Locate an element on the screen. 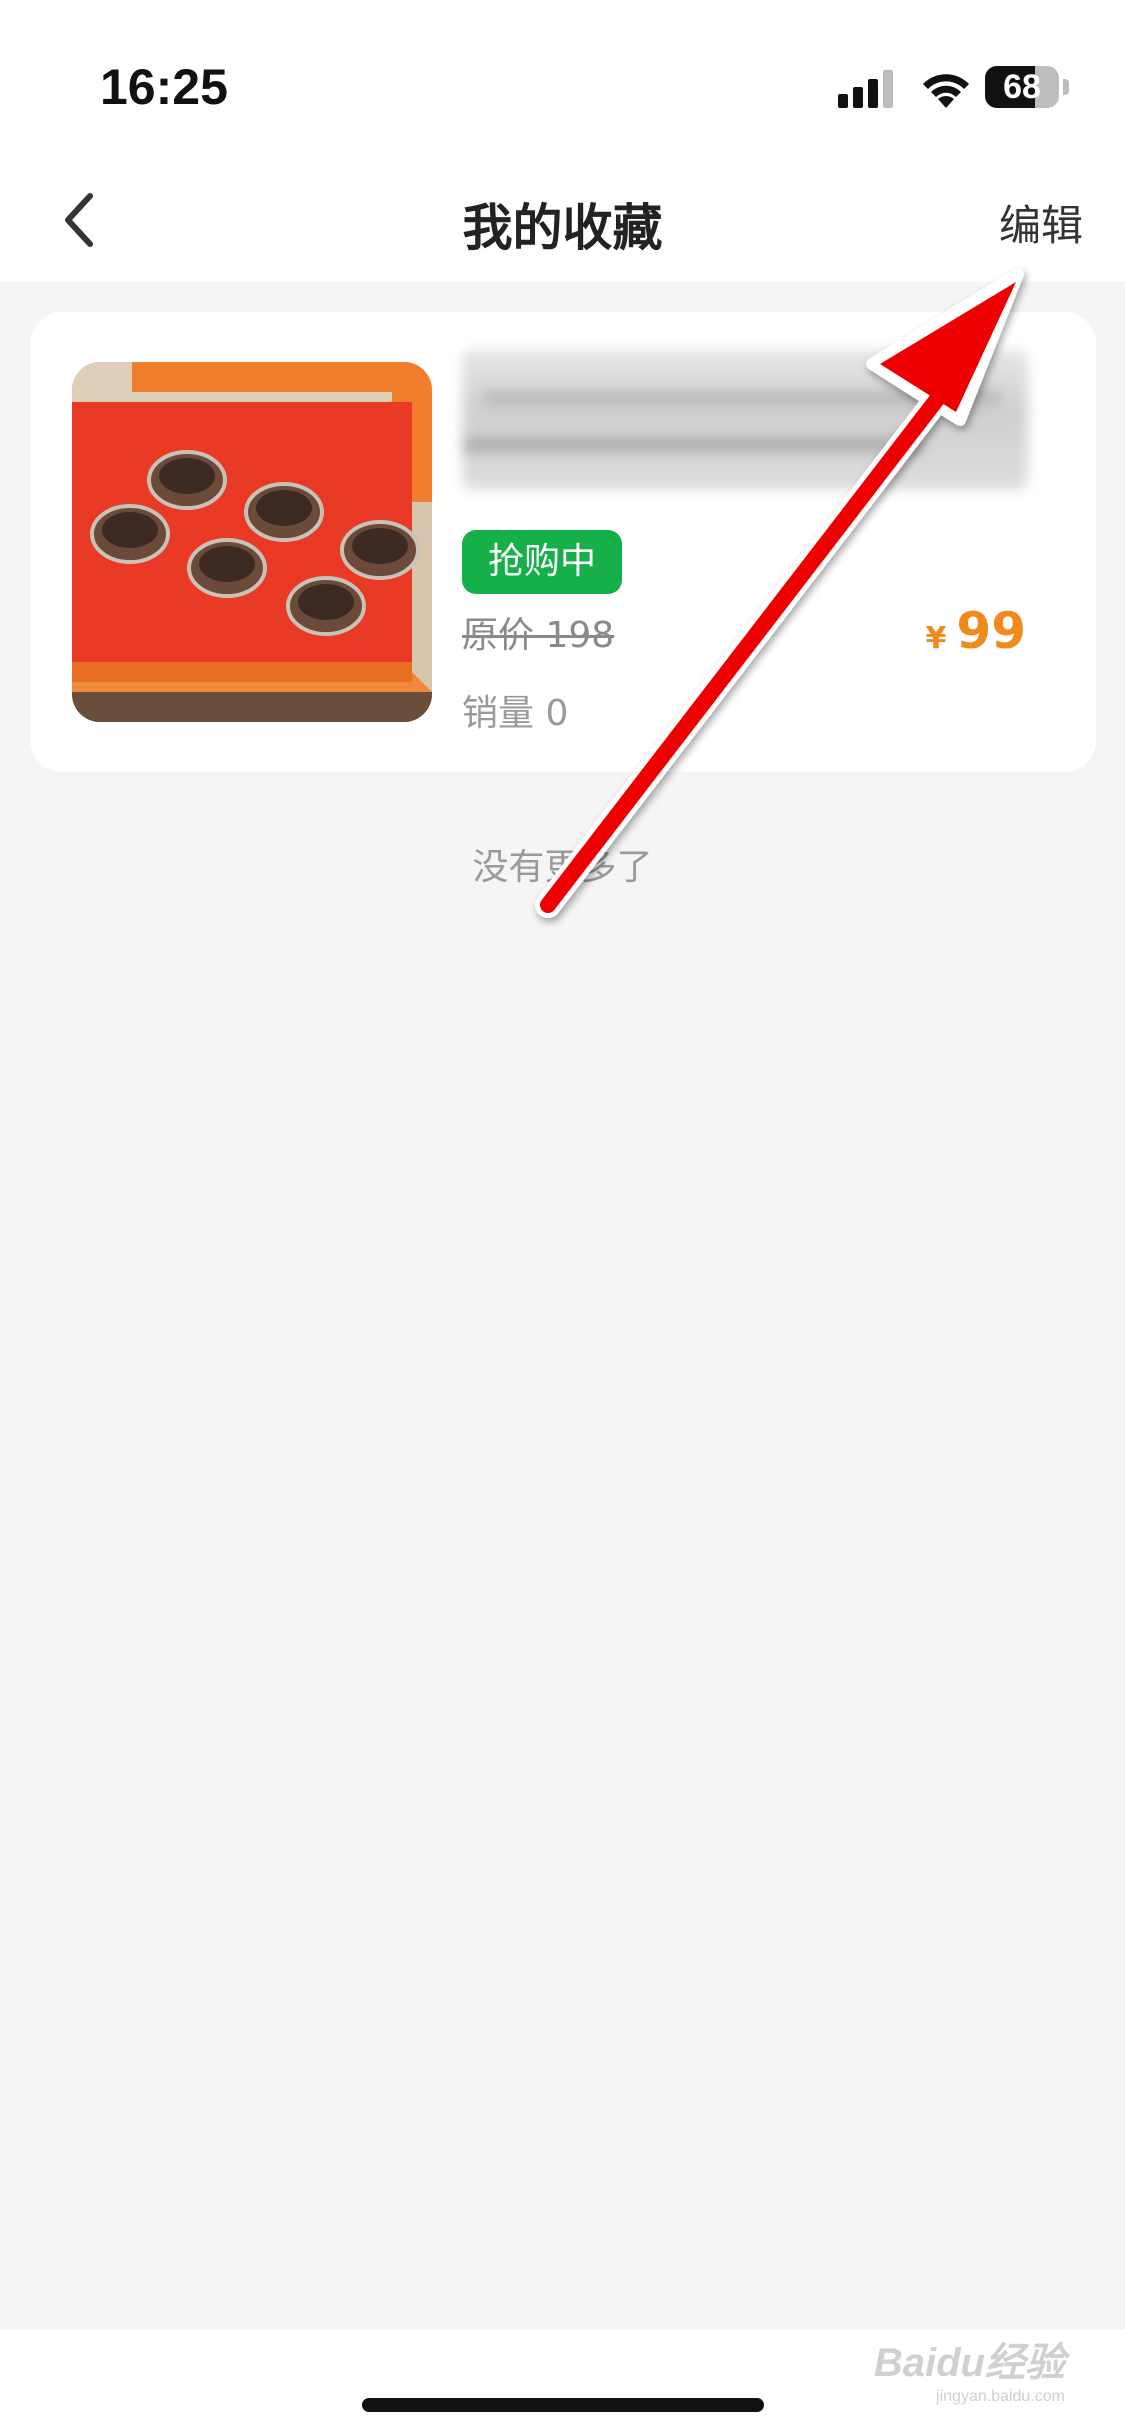  status-bar: 16:25 68 is located at coordinates (562, 80).